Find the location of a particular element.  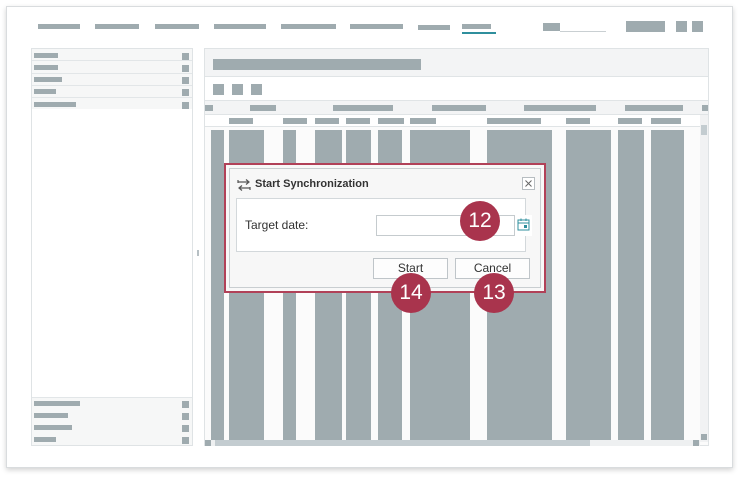

sidebar-bottom-list is located at coordinates (112, 421).